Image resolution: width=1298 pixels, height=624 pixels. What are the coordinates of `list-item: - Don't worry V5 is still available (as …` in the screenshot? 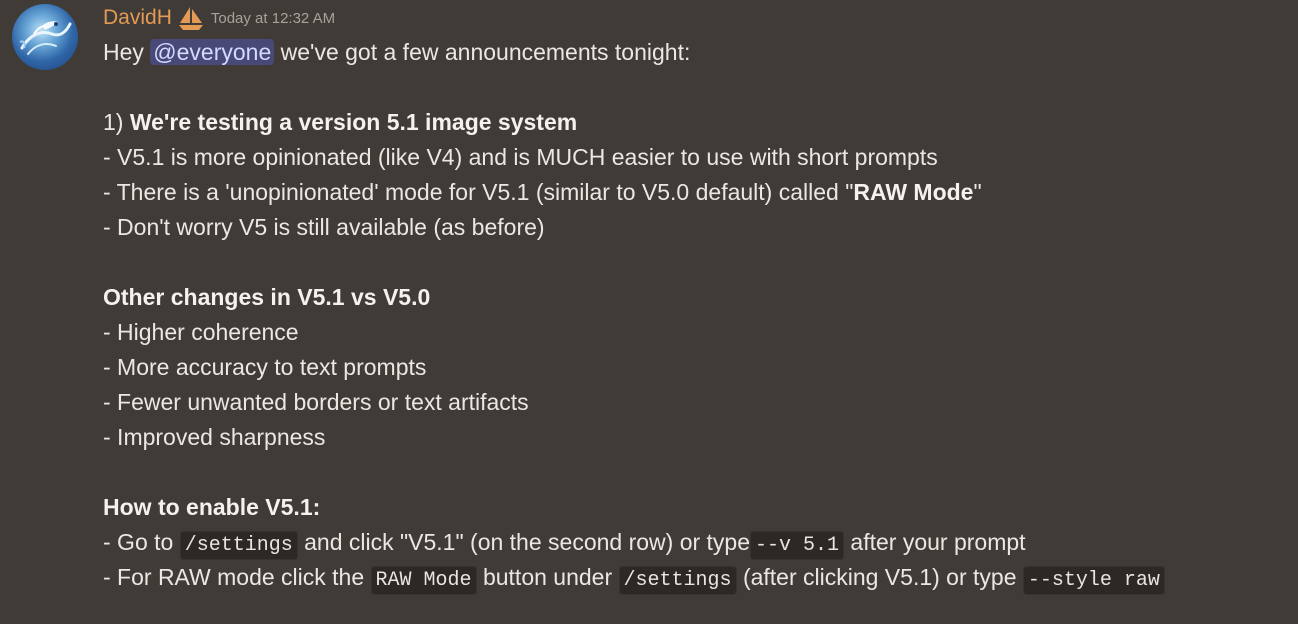 It's located at (324, 227).